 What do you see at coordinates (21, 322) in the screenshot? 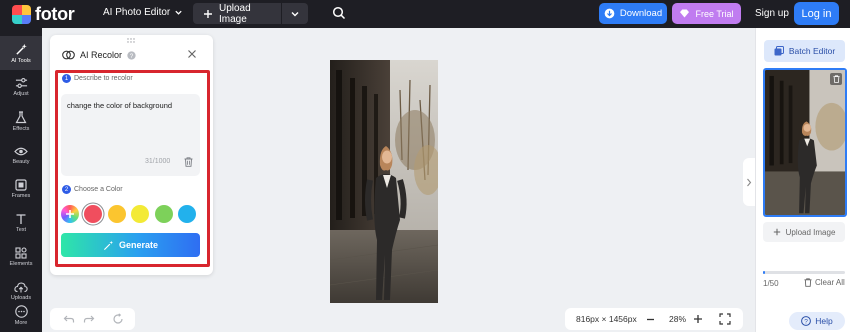
I see `rail-label: More` at bounding box center [21, 322].